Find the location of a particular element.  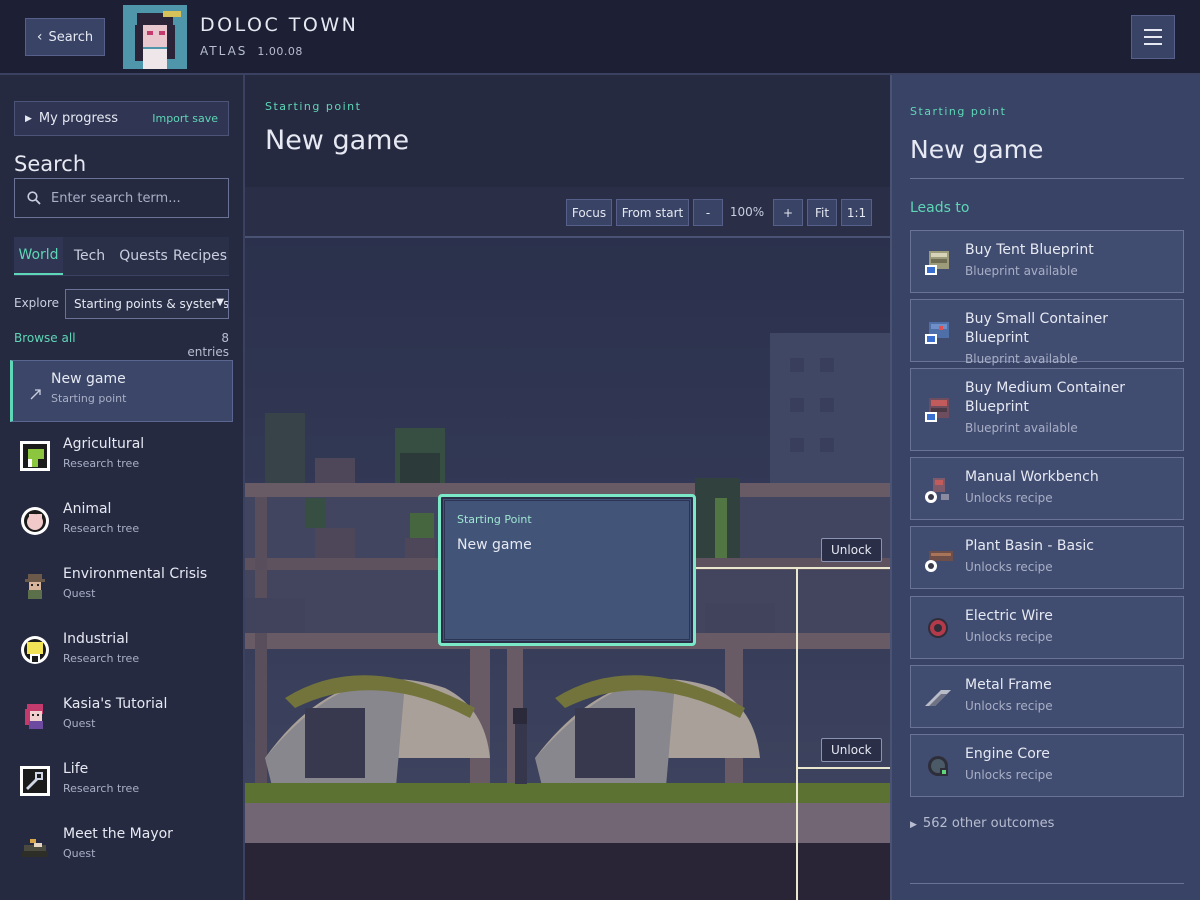

graph-node-new-game: Starting Point New game is located at coordinates (567, 570).